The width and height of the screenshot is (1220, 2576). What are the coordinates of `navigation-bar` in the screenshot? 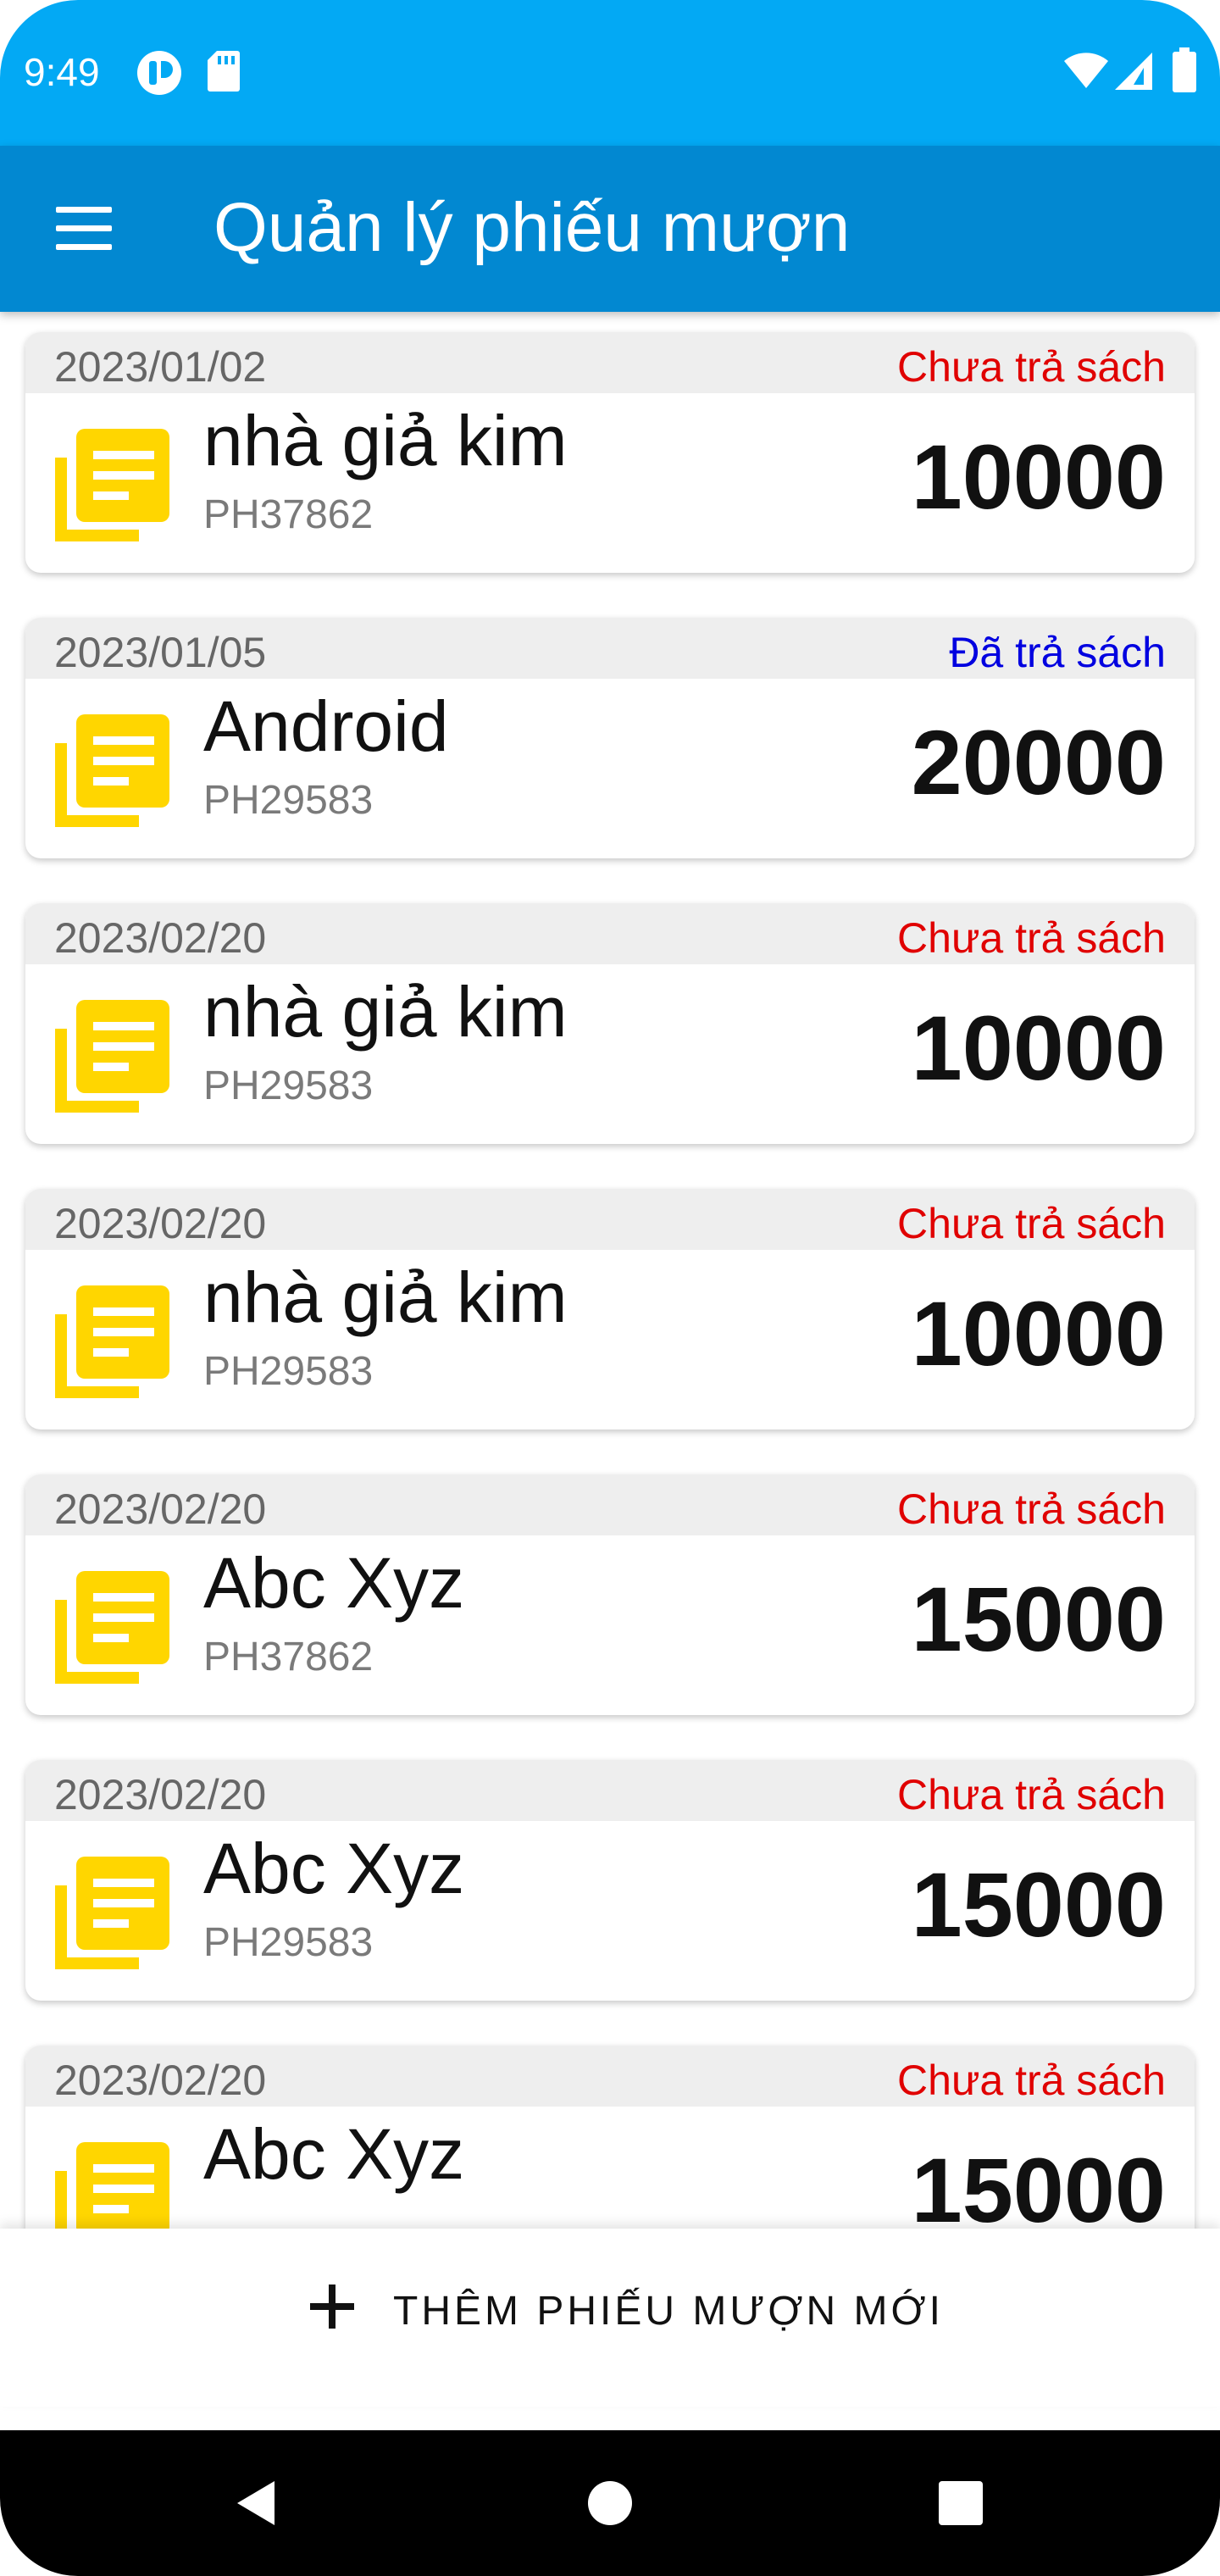 It's located at (610, 2503).